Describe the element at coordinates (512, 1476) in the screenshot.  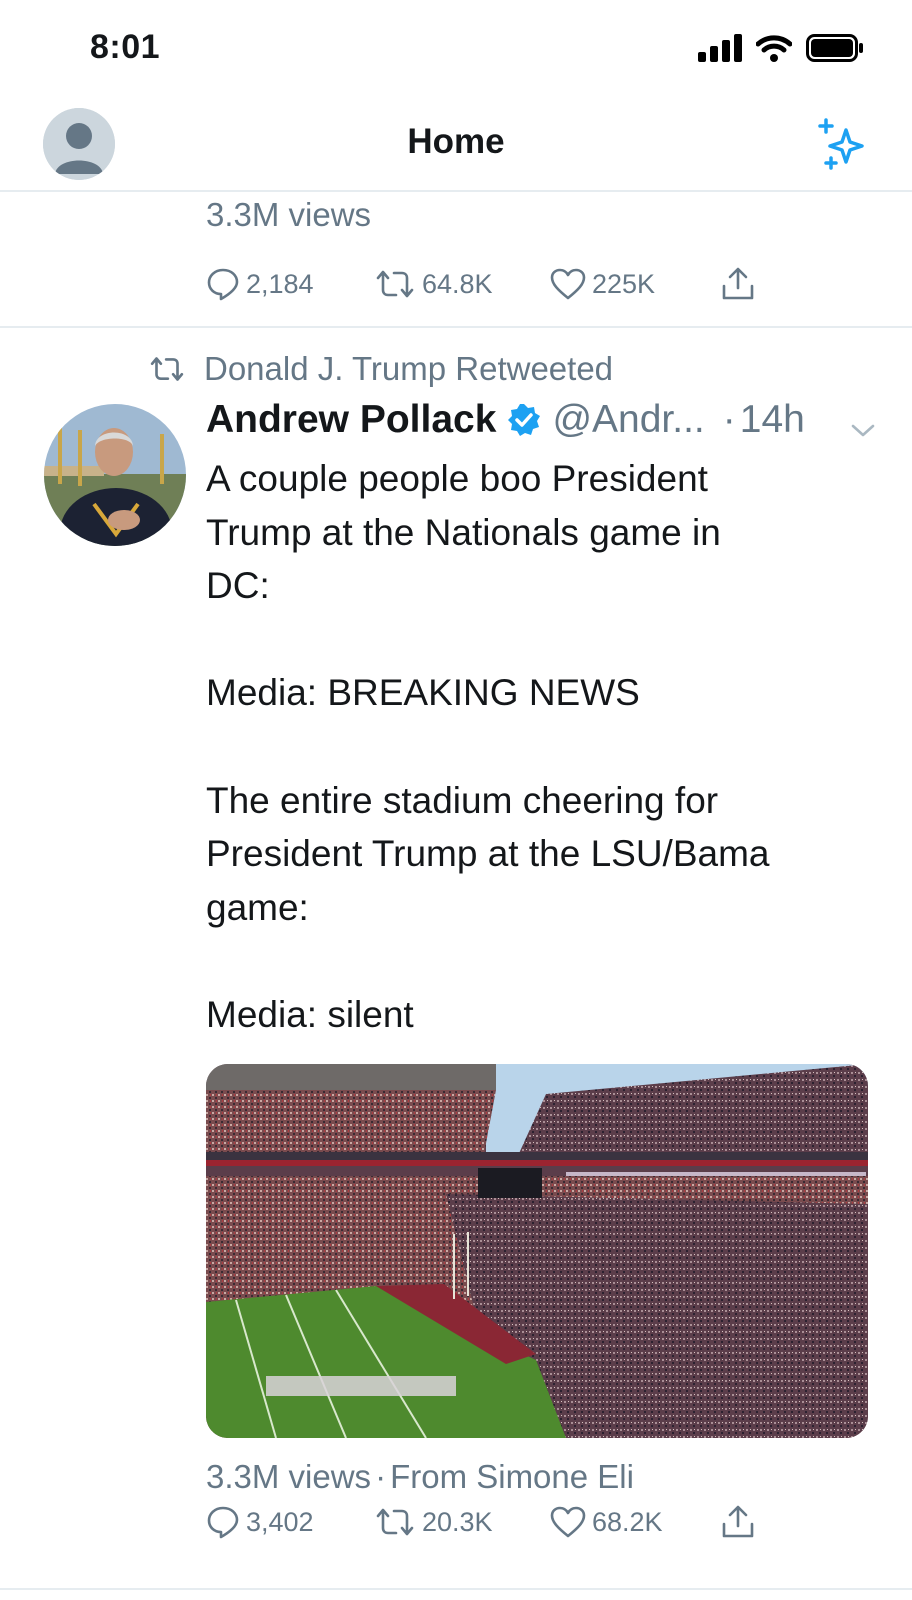
I see `video-source-link: From Simone Eli` at that location.